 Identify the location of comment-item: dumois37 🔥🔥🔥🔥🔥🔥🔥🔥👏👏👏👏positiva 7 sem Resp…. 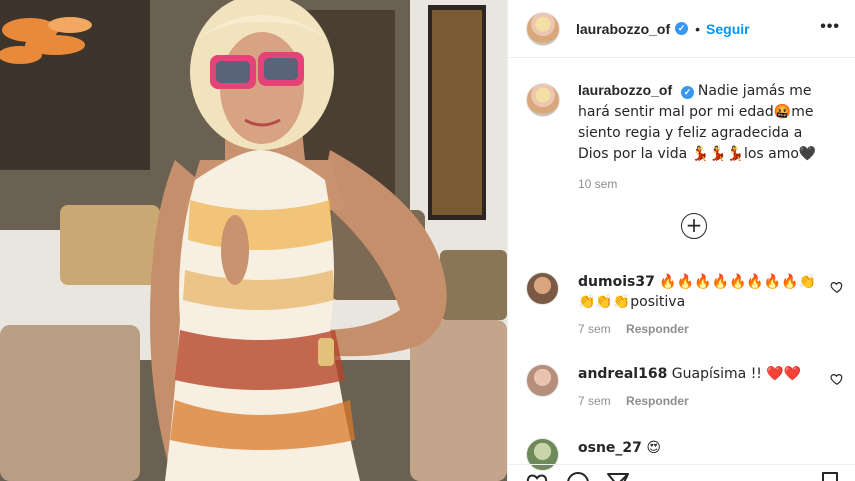
(685, 304).